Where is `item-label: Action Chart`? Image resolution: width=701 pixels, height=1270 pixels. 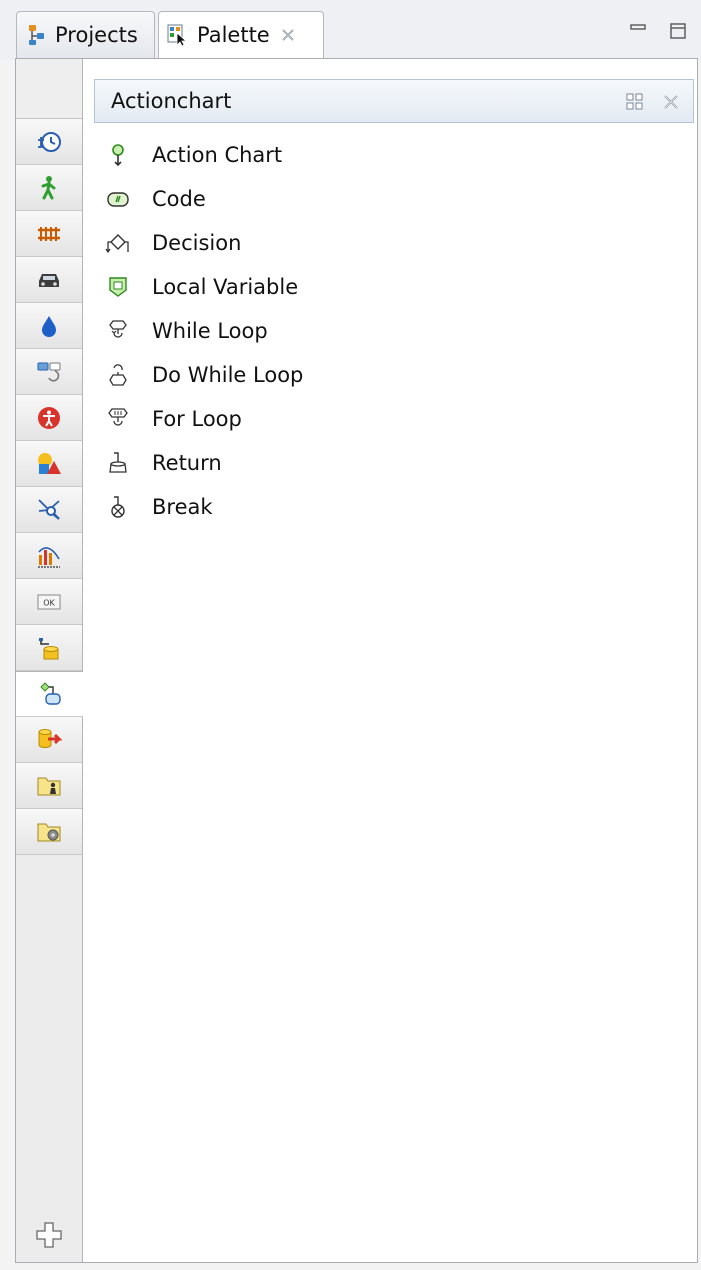 item-label: Action Chart is located at coordinates (217, 155).